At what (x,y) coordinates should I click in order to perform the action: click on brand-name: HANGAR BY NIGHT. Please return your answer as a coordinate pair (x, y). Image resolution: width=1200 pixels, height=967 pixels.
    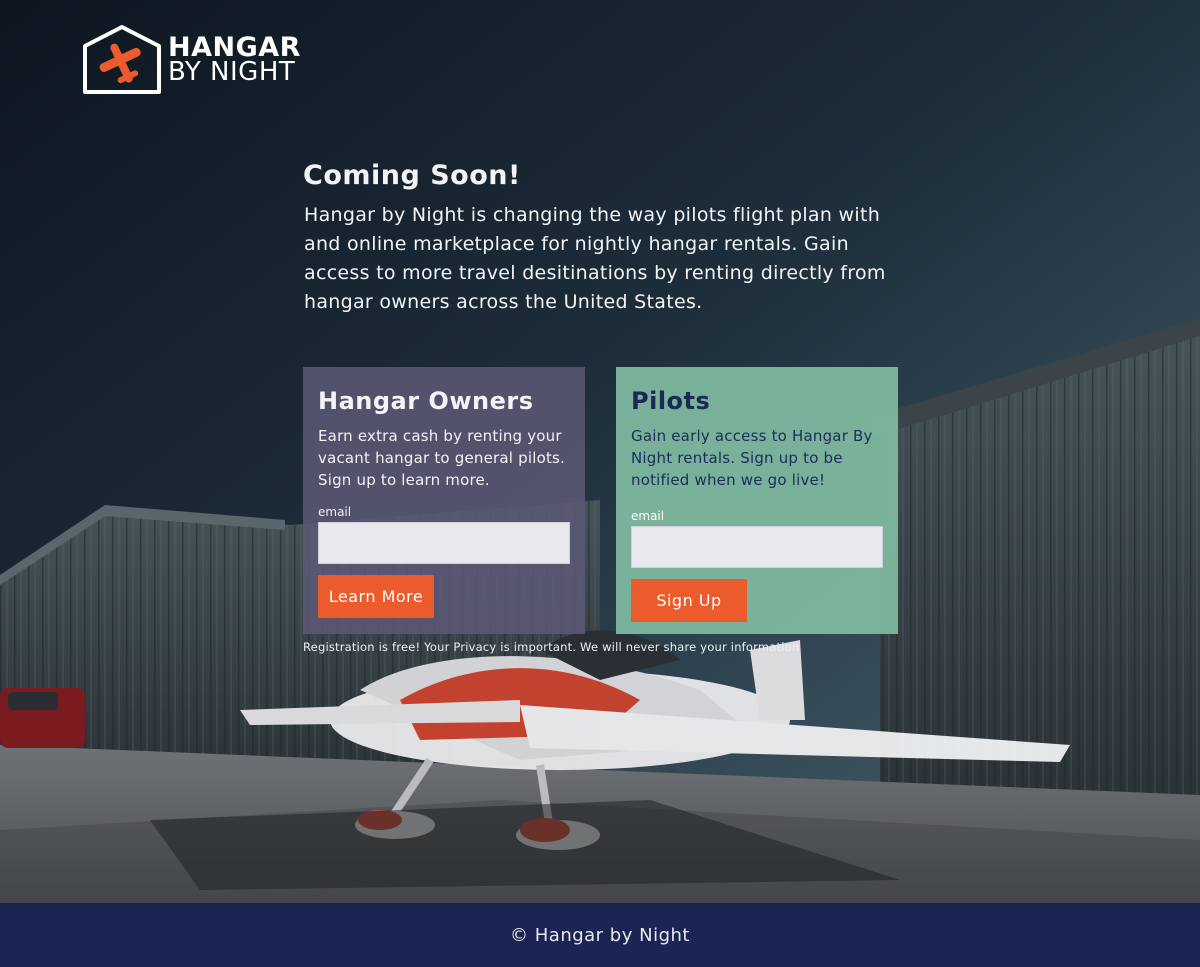
    Looking at the image, I should click on (234, 60).